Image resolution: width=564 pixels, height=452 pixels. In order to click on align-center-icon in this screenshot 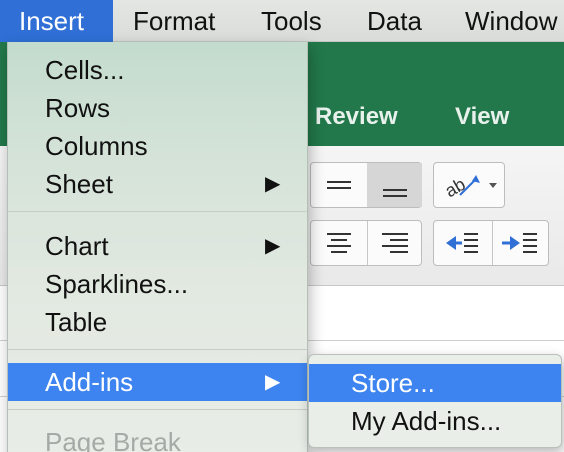, I will do `click(339, 243)`.